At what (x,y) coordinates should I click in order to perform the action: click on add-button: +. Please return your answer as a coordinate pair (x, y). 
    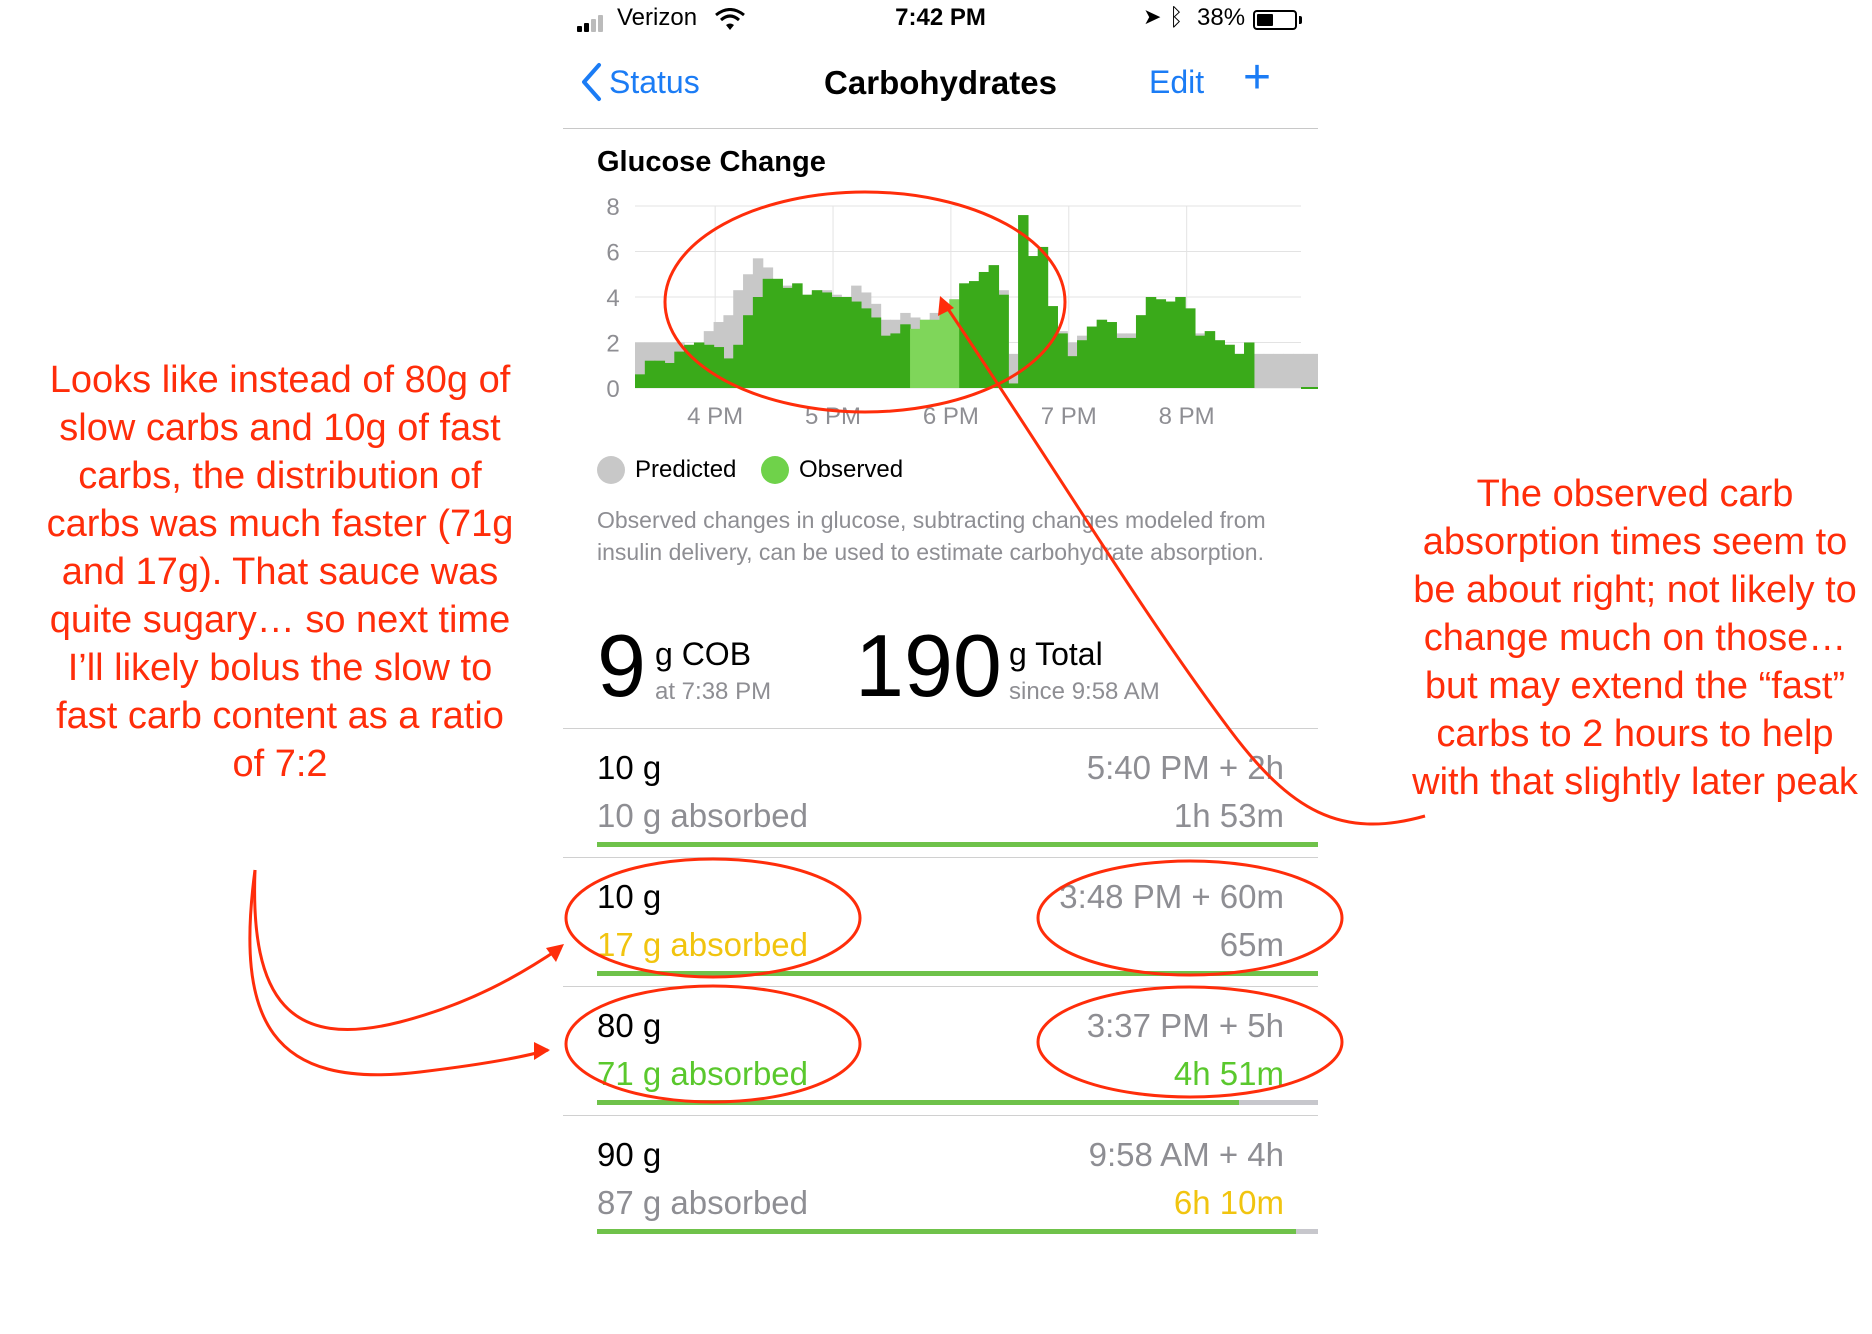
    Looking at the image, I should click on (1257, 78).